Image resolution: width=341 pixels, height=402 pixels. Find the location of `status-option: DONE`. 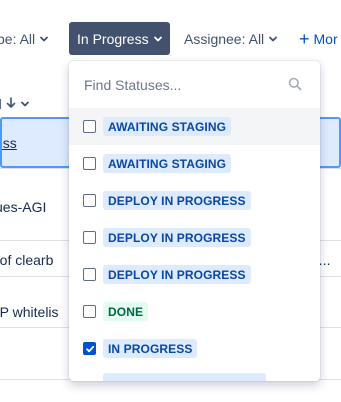

status-option: DONE is located at coordinates (194, 311).